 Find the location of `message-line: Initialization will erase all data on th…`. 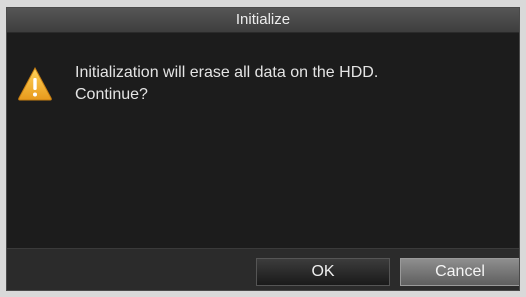

message-line: Initialization will erase all data on th… is located at coordinates (227, 72).